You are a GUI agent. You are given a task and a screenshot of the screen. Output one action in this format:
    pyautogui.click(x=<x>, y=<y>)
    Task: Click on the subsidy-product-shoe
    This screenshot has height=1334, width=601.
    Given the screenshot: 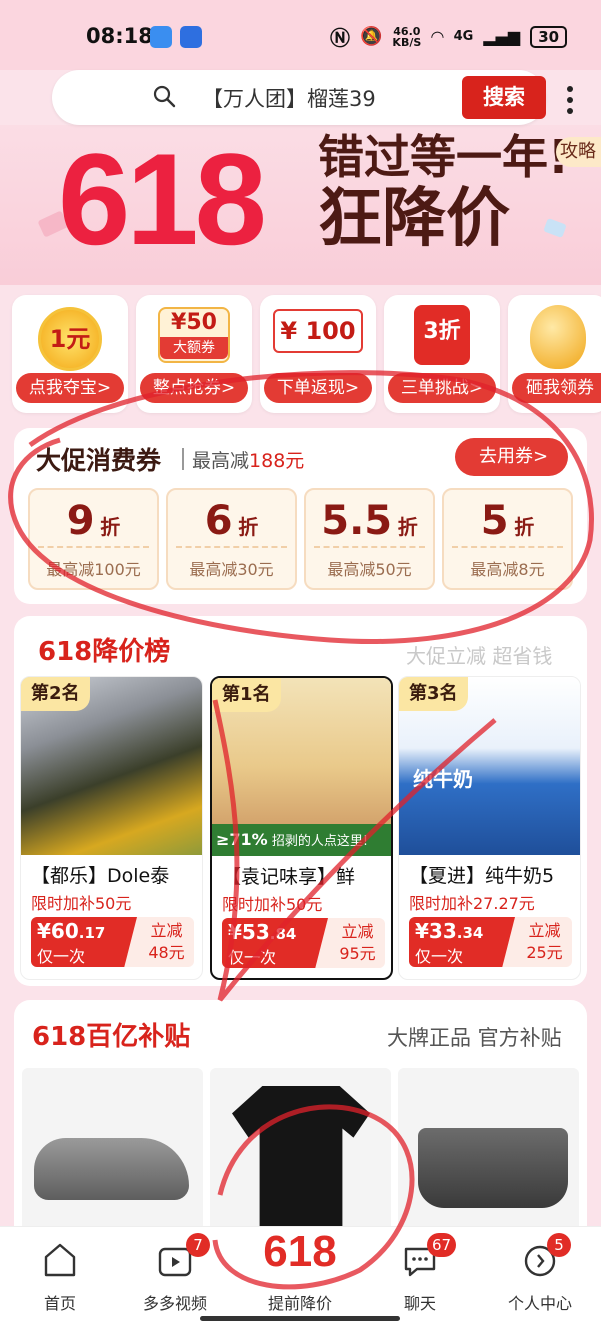 What is the action you would take?
    pyautogui.click(x=112, y=1153)
    